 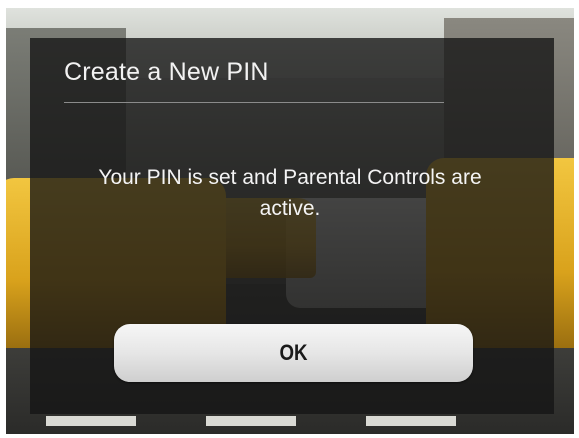 I want to click on ok-button: OK, so click(x=293, y=353).